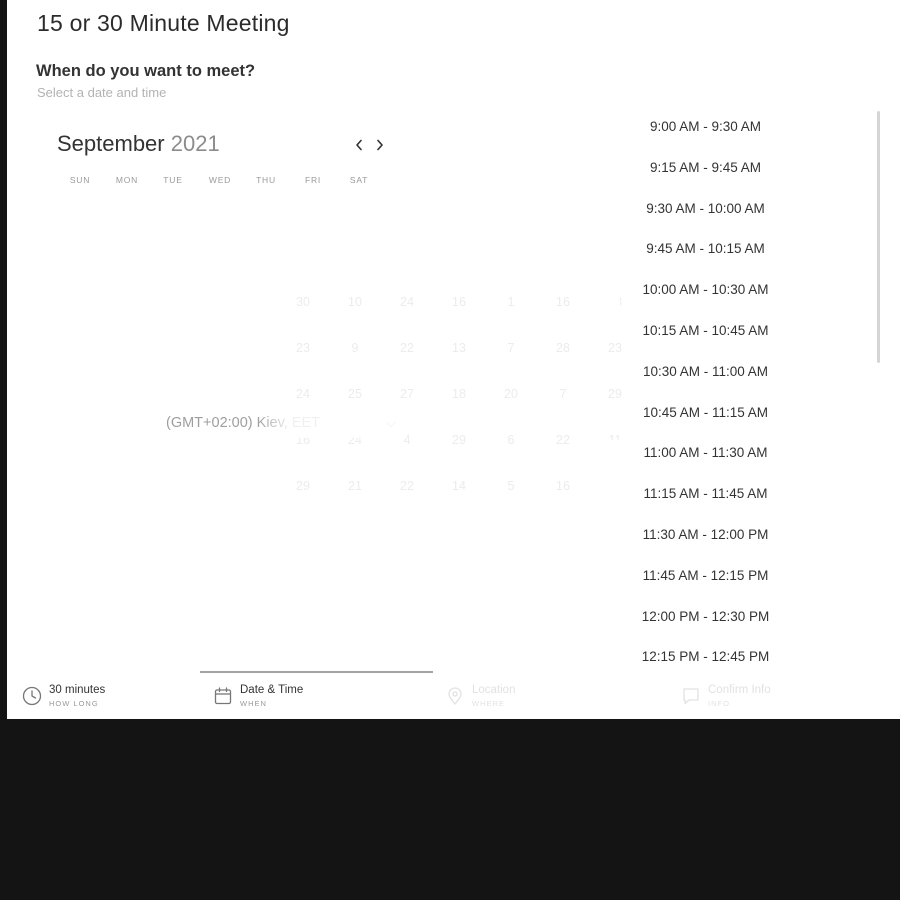 This screenshot has height=900, width=900. I want to click on weekday-label: TUE, so click(173, 180).